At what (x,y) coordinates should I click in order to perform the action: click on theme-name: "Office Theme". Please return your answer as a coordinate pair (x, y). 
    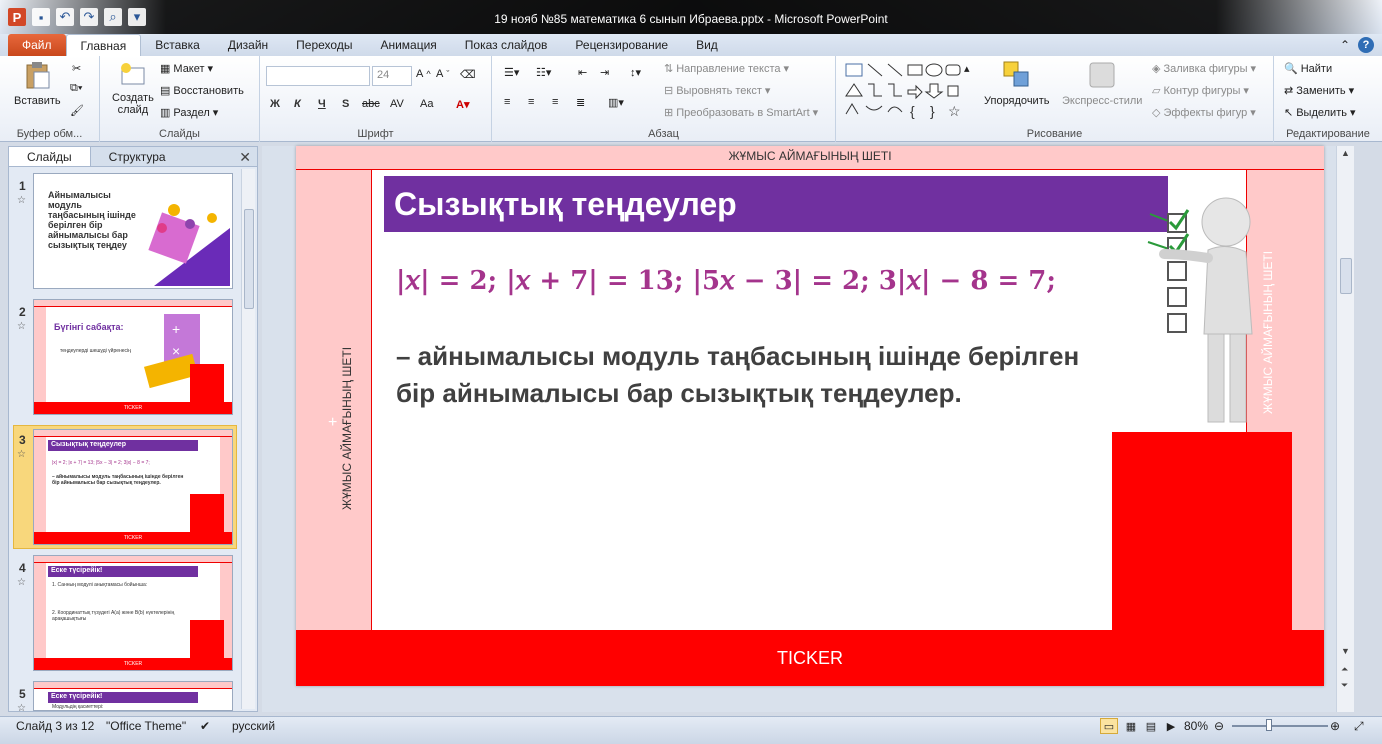
    Looking at the image, I should click on (146, 726).